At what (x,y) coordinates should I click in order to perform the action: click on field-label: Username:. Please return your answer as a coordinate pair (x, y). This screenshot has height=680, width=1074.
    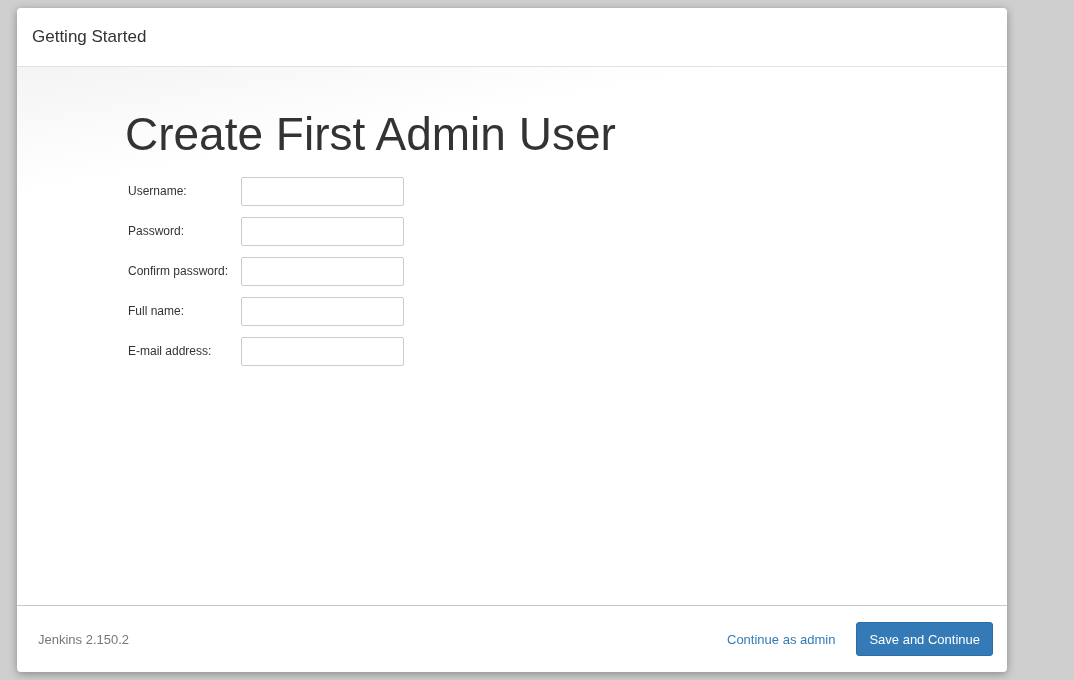
    Looking at the image, I should click on (158, 191).